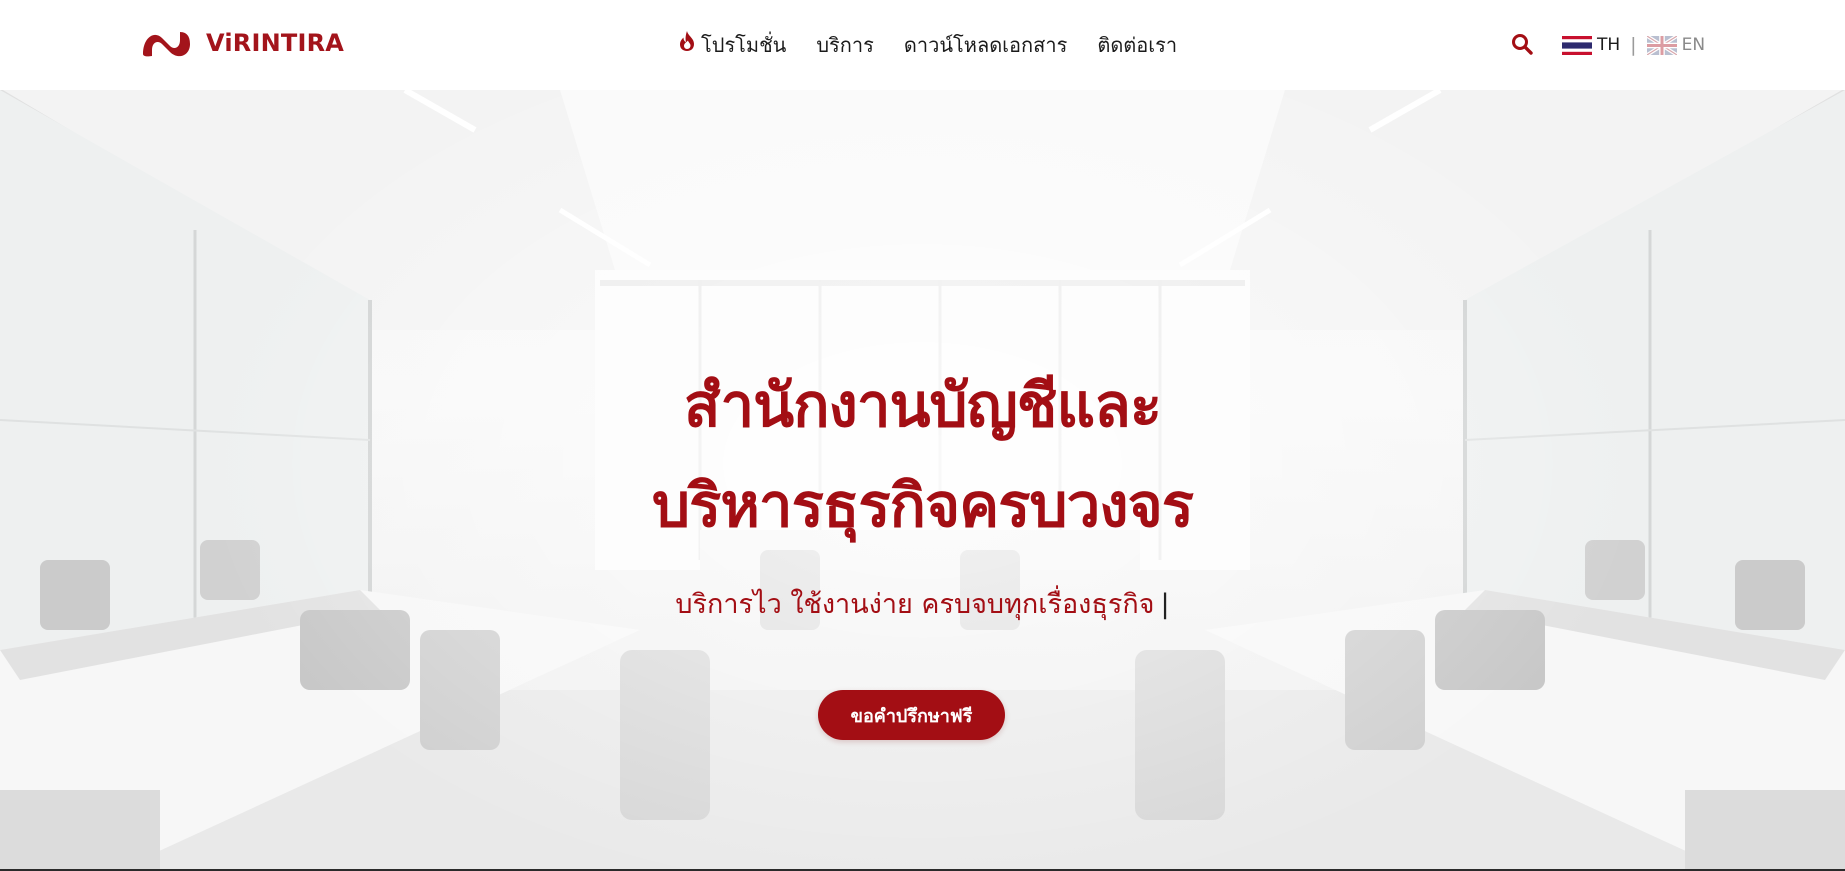 This screenshot has width=1845, height=871. What do you see at coordinates (275, 43) in the screenshot?
I see `brand-name: ViRINTIRA` at bounding box center [275, 43].